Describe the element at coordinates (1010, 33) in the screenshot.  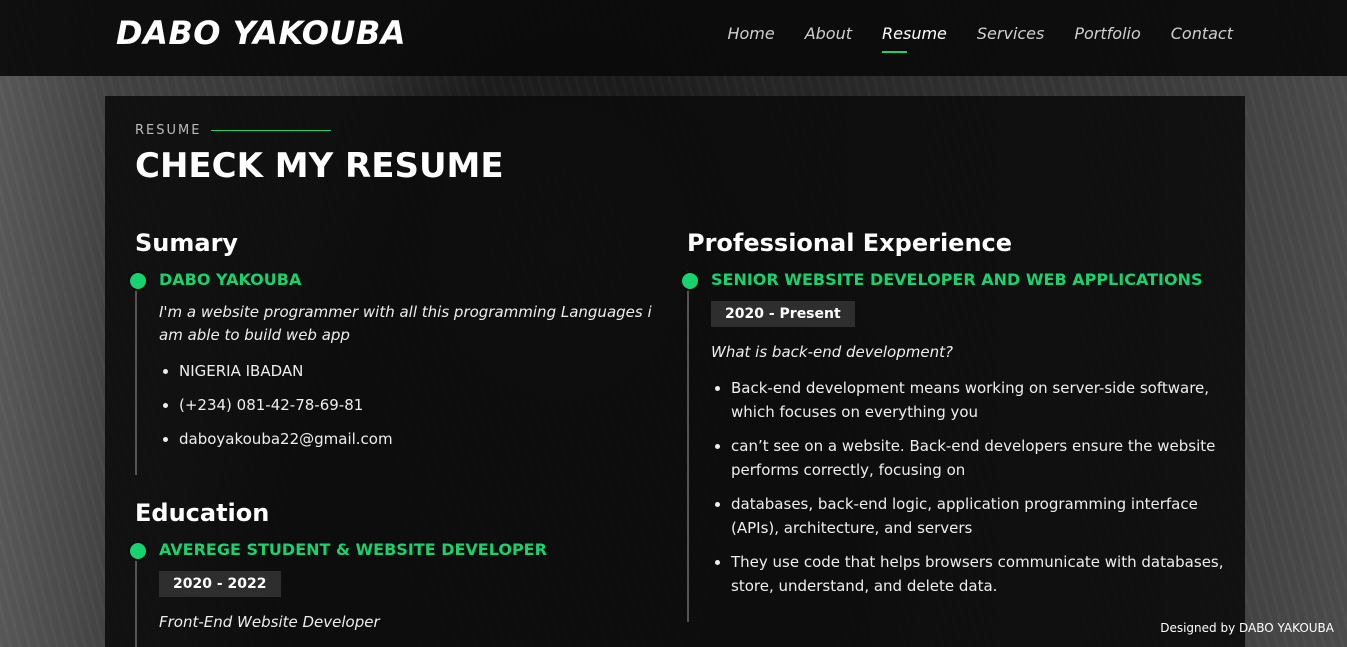
I see `nav-services: Services` at that location.